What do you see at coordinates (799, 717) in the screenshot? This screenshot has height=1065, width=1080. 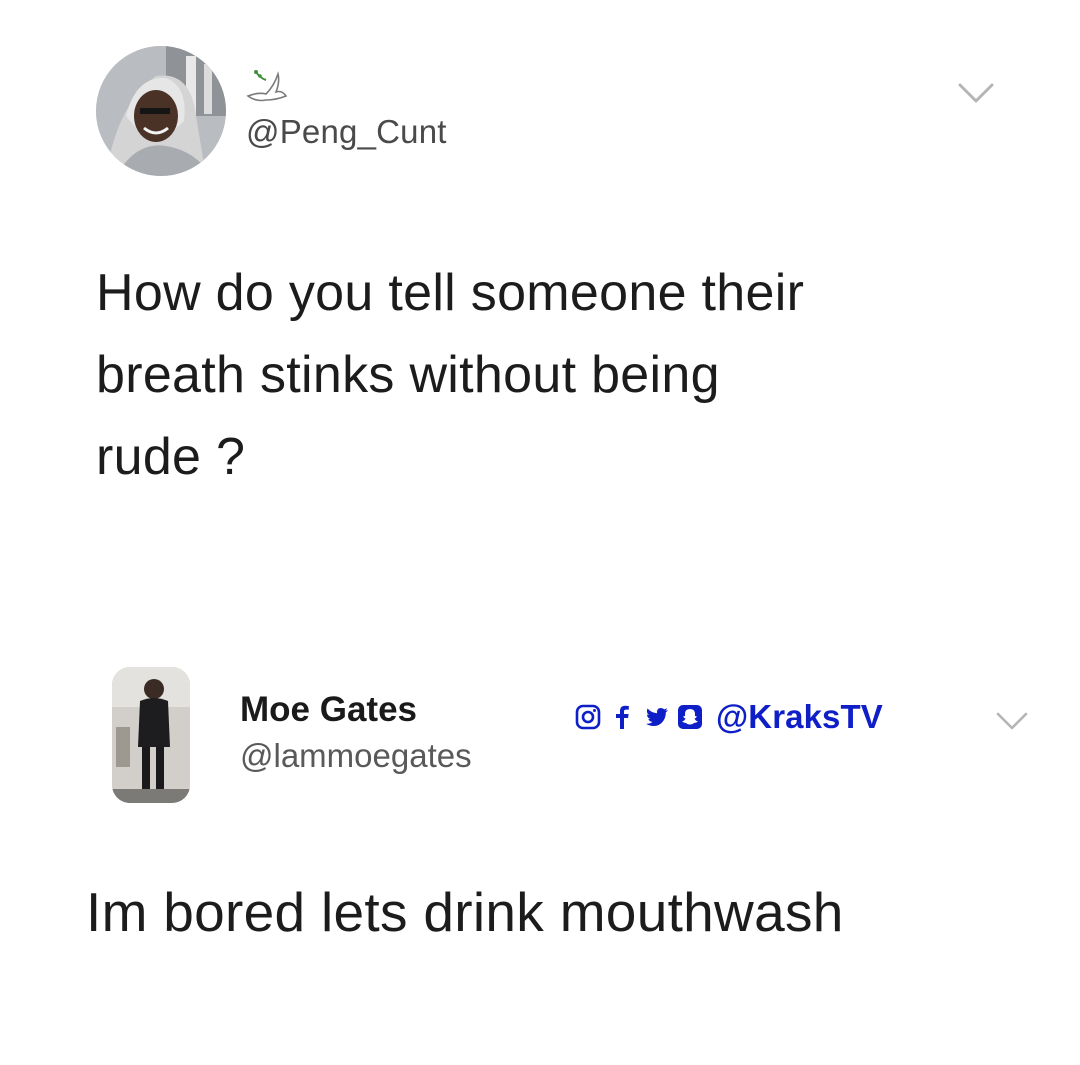 I see `social-handle: @KraksTV` at bounding box center [799, 717].